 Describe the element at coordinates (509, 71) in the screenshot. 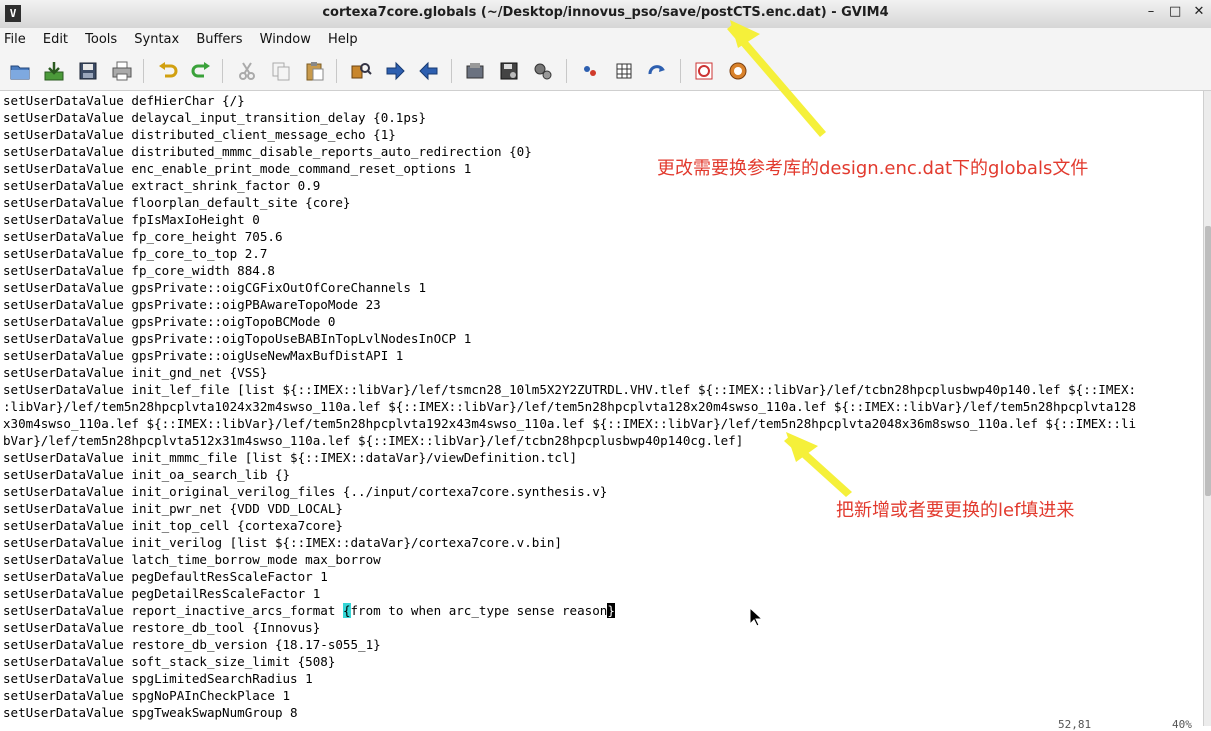

I see `save-session-icon` at that location.